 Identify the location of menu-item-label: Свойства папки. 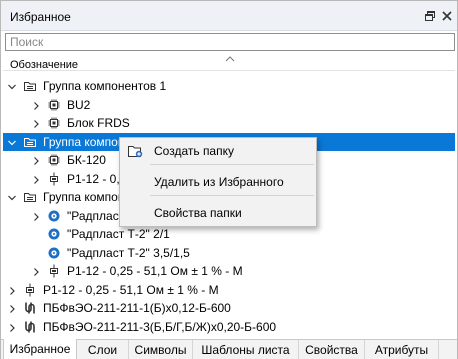
(198, 213).